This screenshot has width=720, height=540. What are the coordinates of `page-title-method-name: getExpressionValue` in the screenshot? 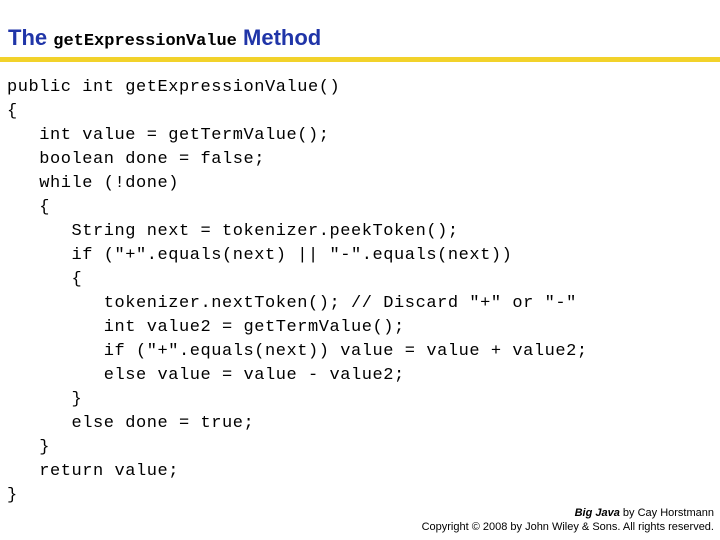 It's located at (145, 41).